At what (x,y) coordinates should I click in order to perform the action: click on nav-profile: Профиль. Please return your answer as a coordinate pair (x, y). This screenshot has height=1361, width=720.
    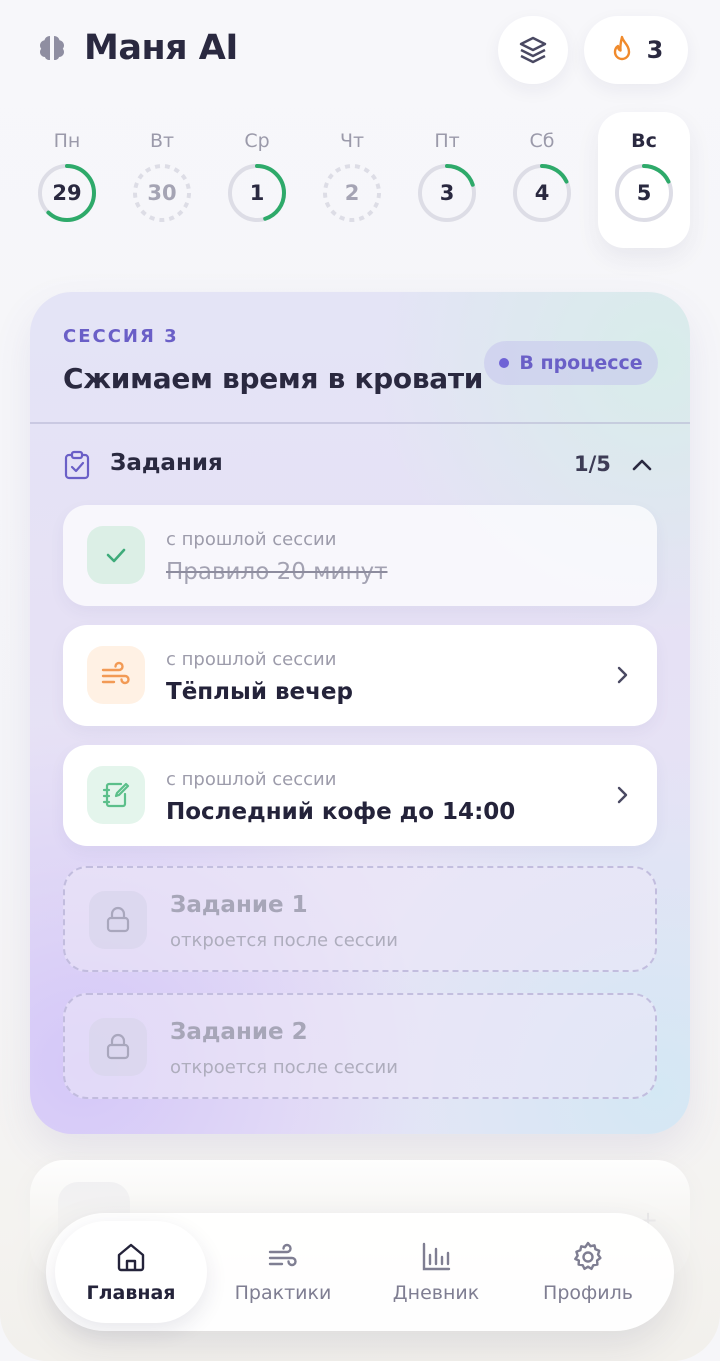
    Looking at the image, I should click on (588, 1272).